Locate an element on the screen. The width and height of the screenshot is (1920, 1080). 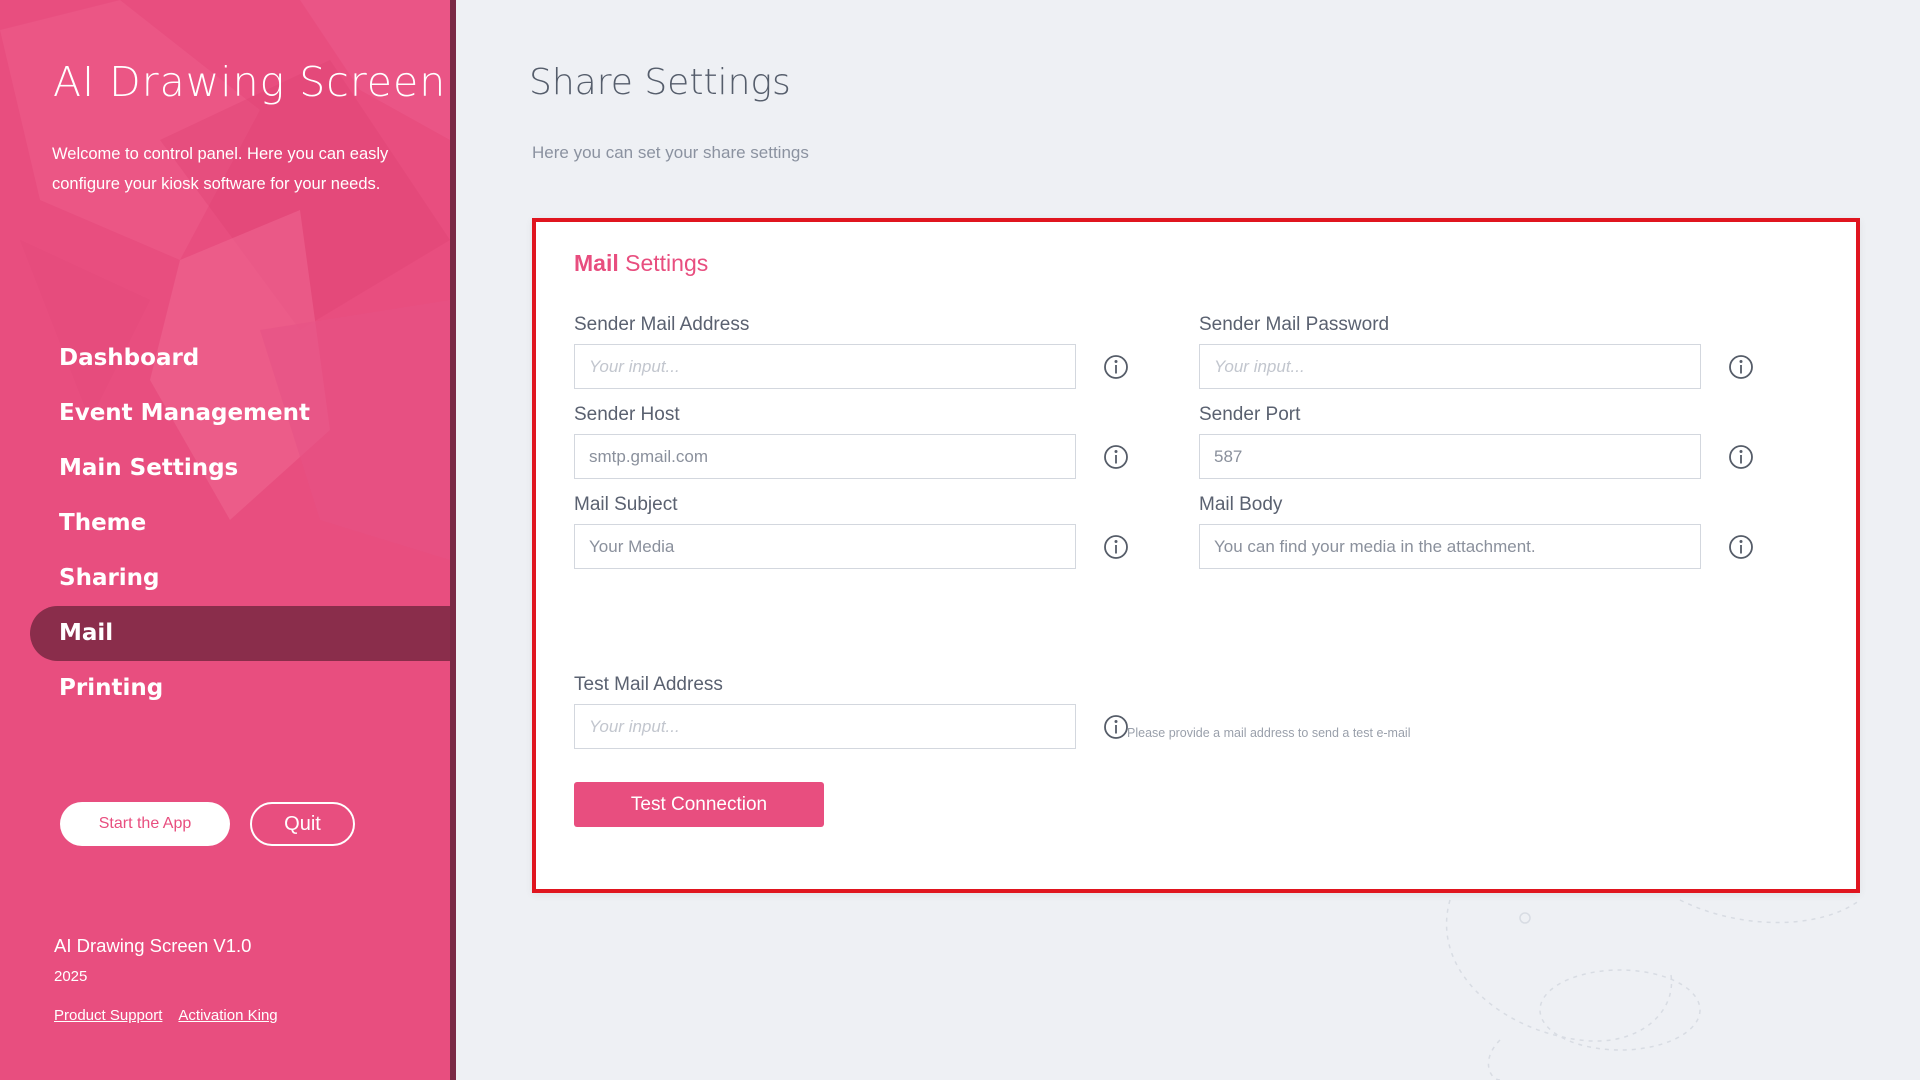
product-support-link: Product Support is located at coordinates (108, 1015).